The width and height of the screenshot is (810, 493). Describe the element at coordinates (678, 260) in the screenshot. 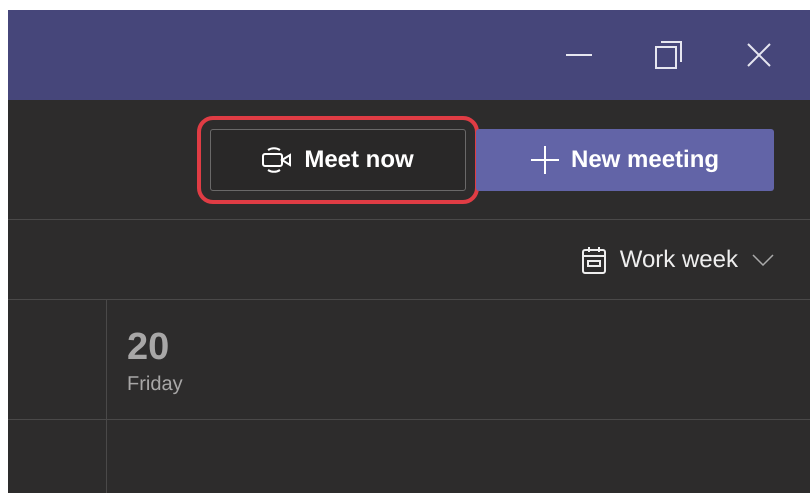

I see `view-selector: Work week` at that location.